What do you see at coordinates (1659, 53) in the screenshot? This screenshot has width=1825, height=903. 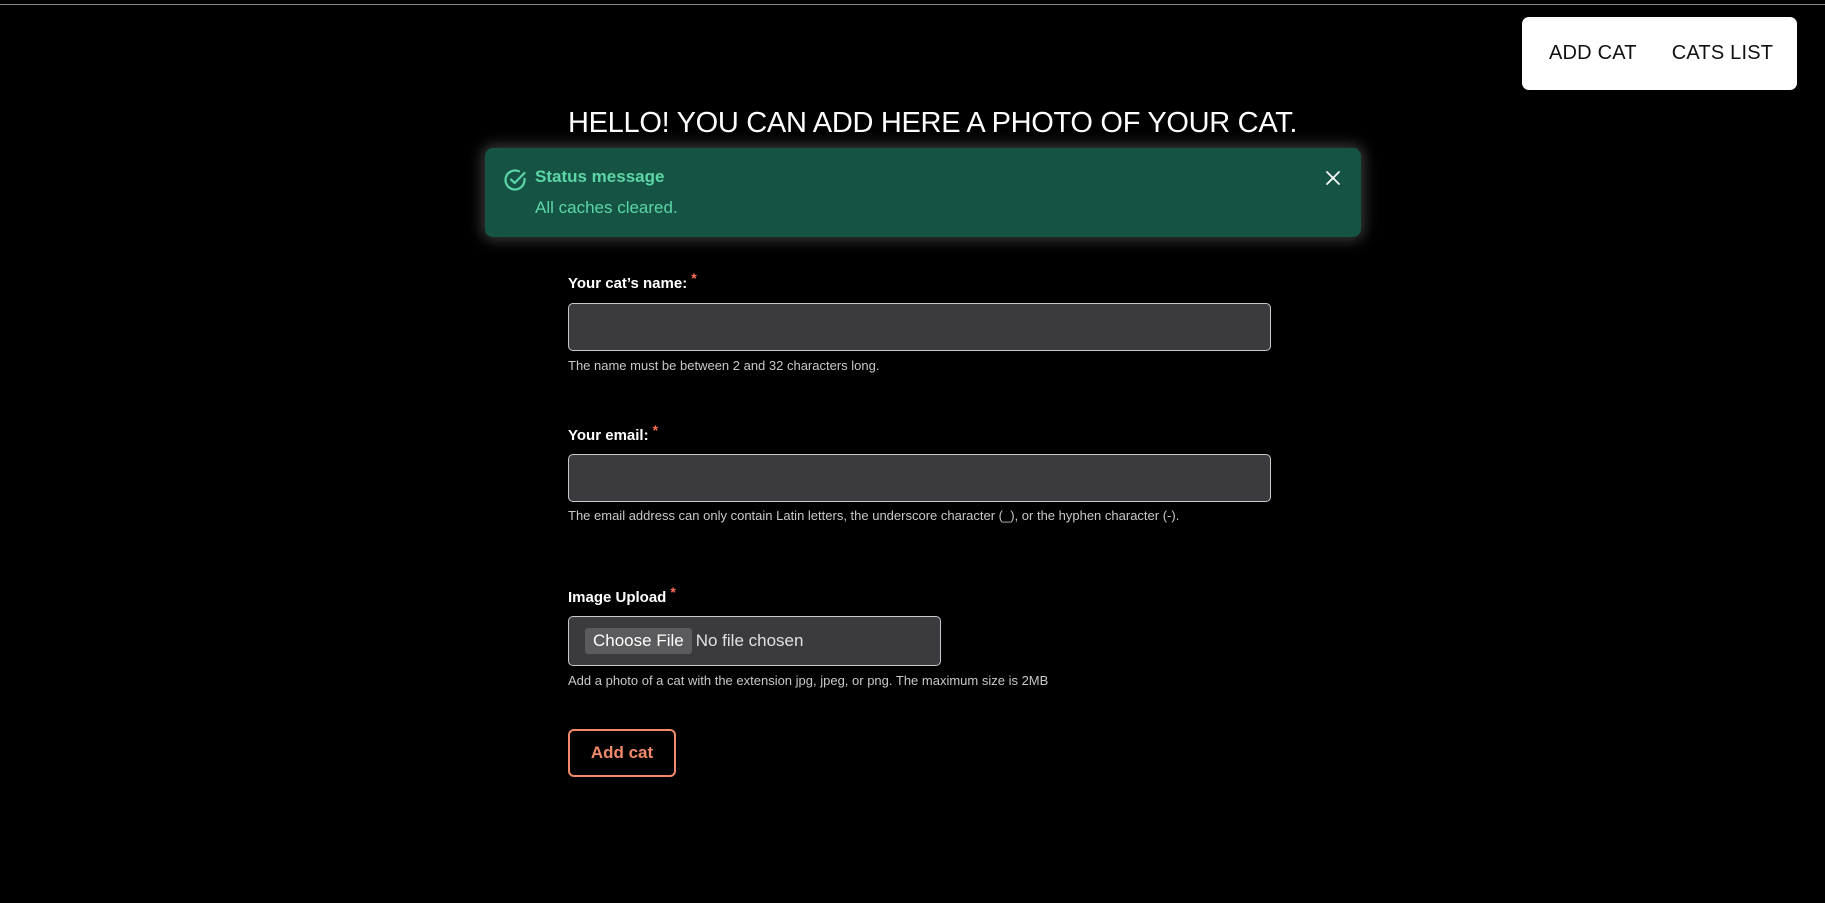 I see `main-nav: ADD CAT CATS LIST` at bounding box center [1659, 53].